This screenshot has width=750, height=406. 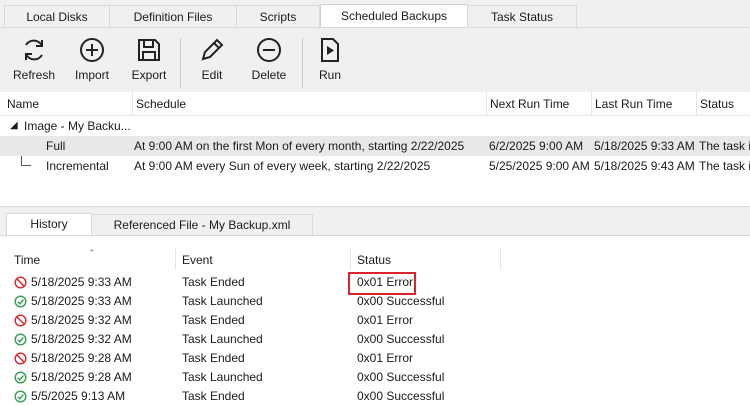 I want to click on delete-button: Delete, so click(x=269, y=62).